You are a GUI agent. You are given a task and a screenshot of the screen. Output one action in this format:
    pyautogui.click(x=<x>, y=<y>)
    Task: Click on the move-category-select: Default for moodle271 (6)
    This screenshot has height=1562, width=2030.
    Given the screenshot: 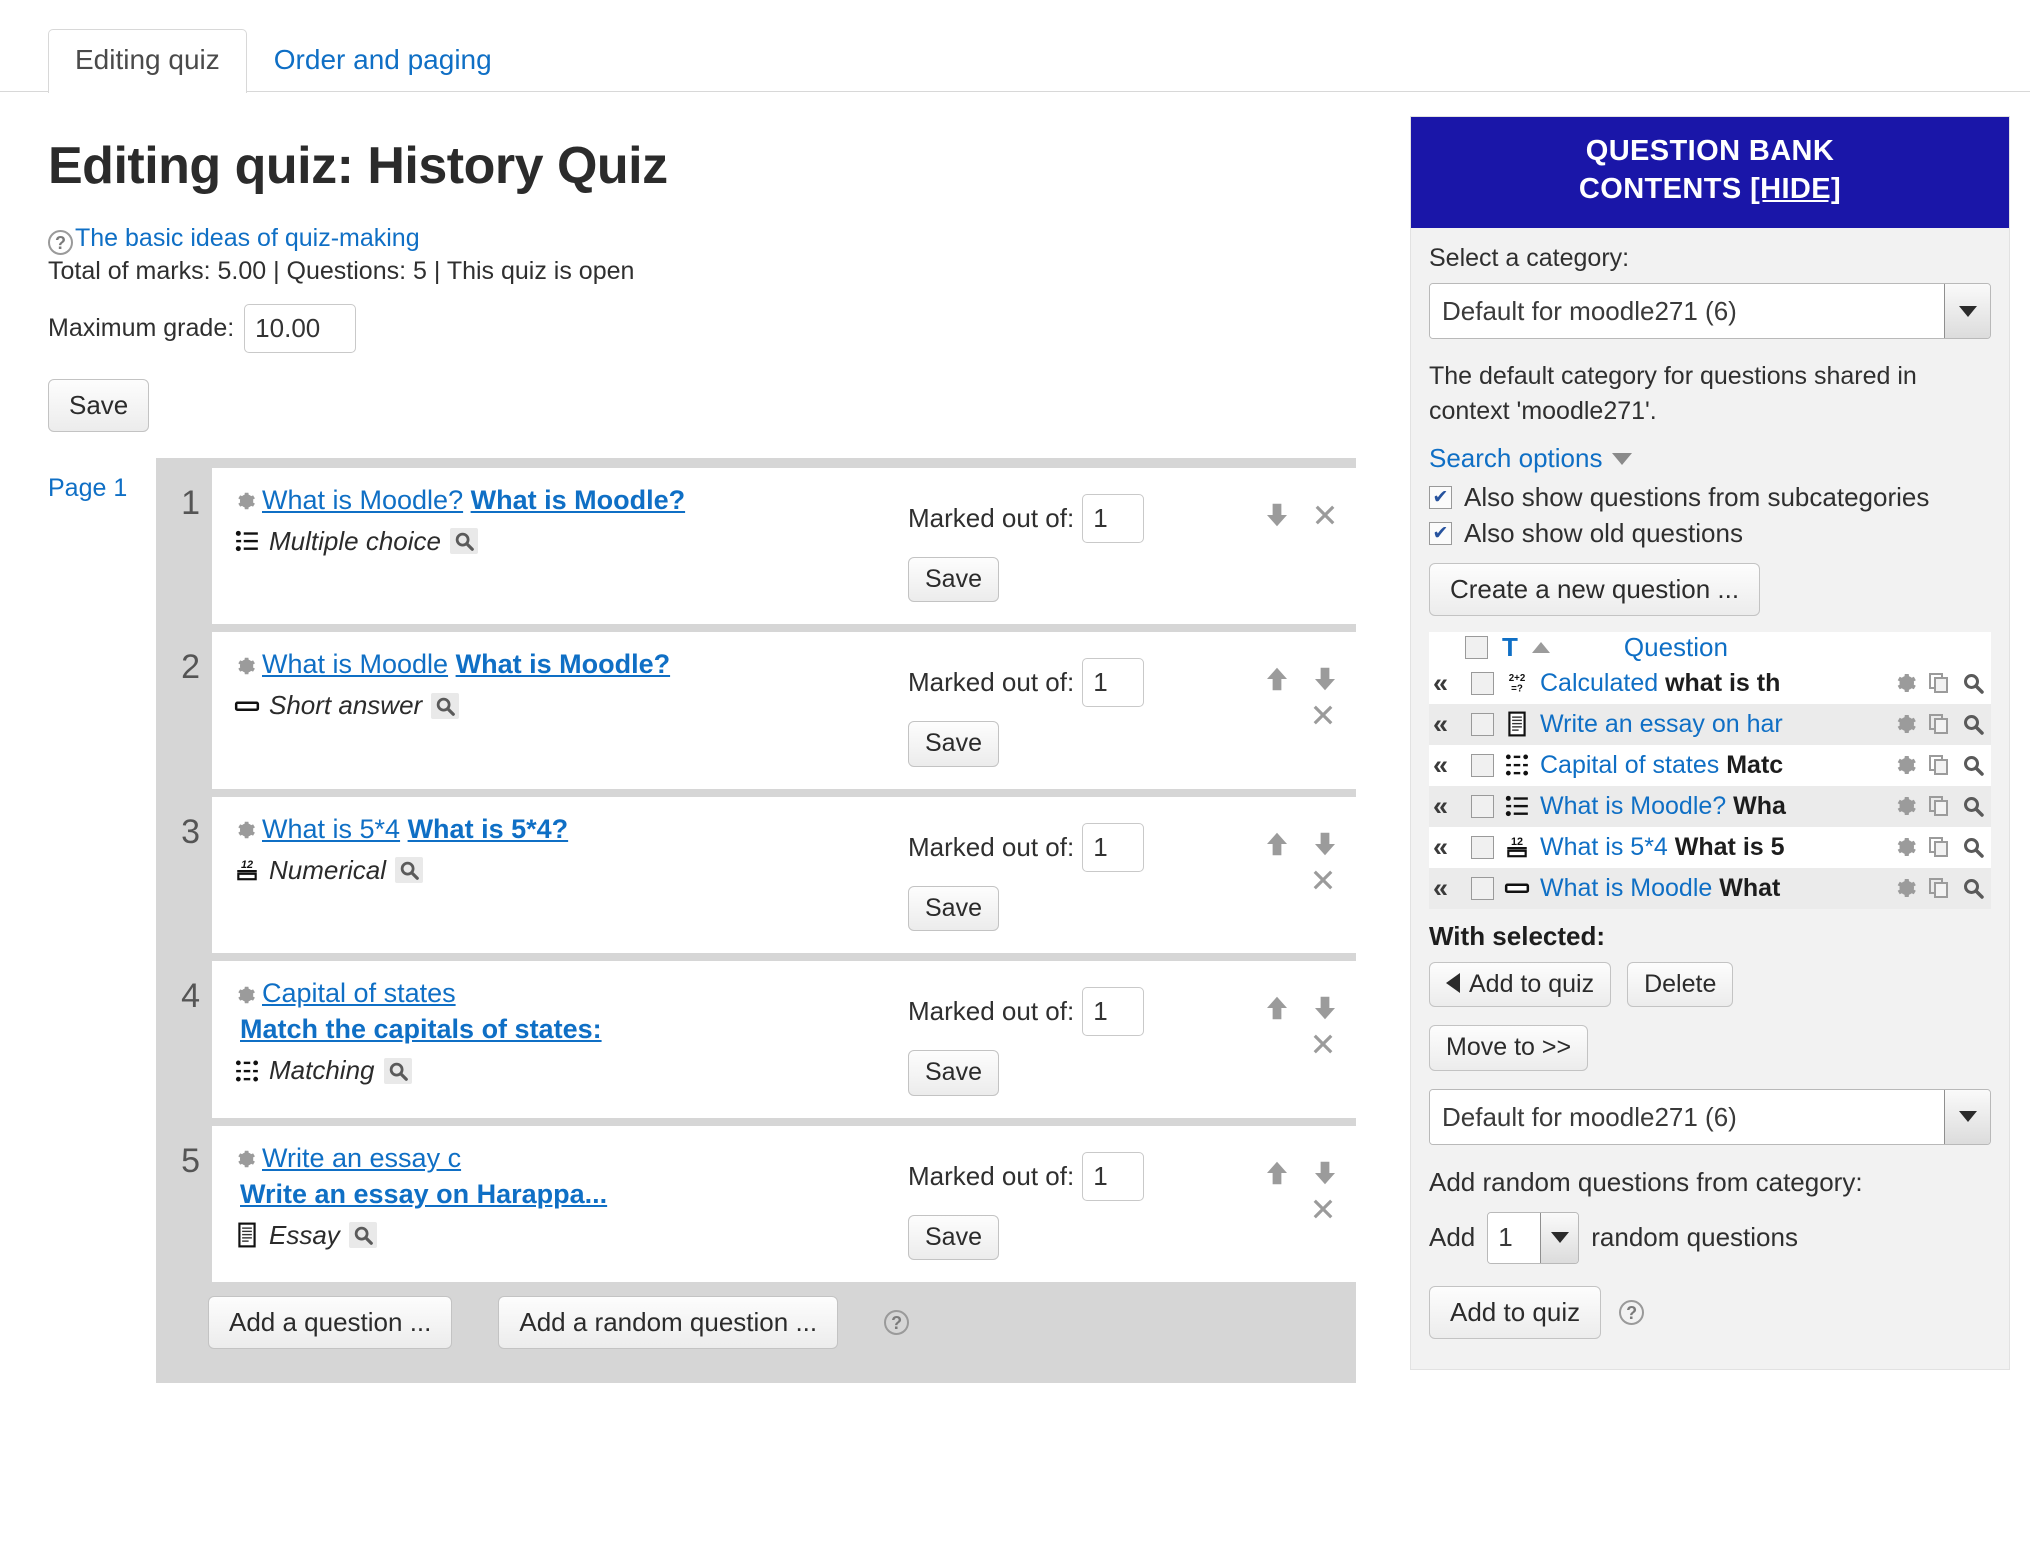 What is the action you would take?
    pyautogui.click(x=1710, y=1116)
    